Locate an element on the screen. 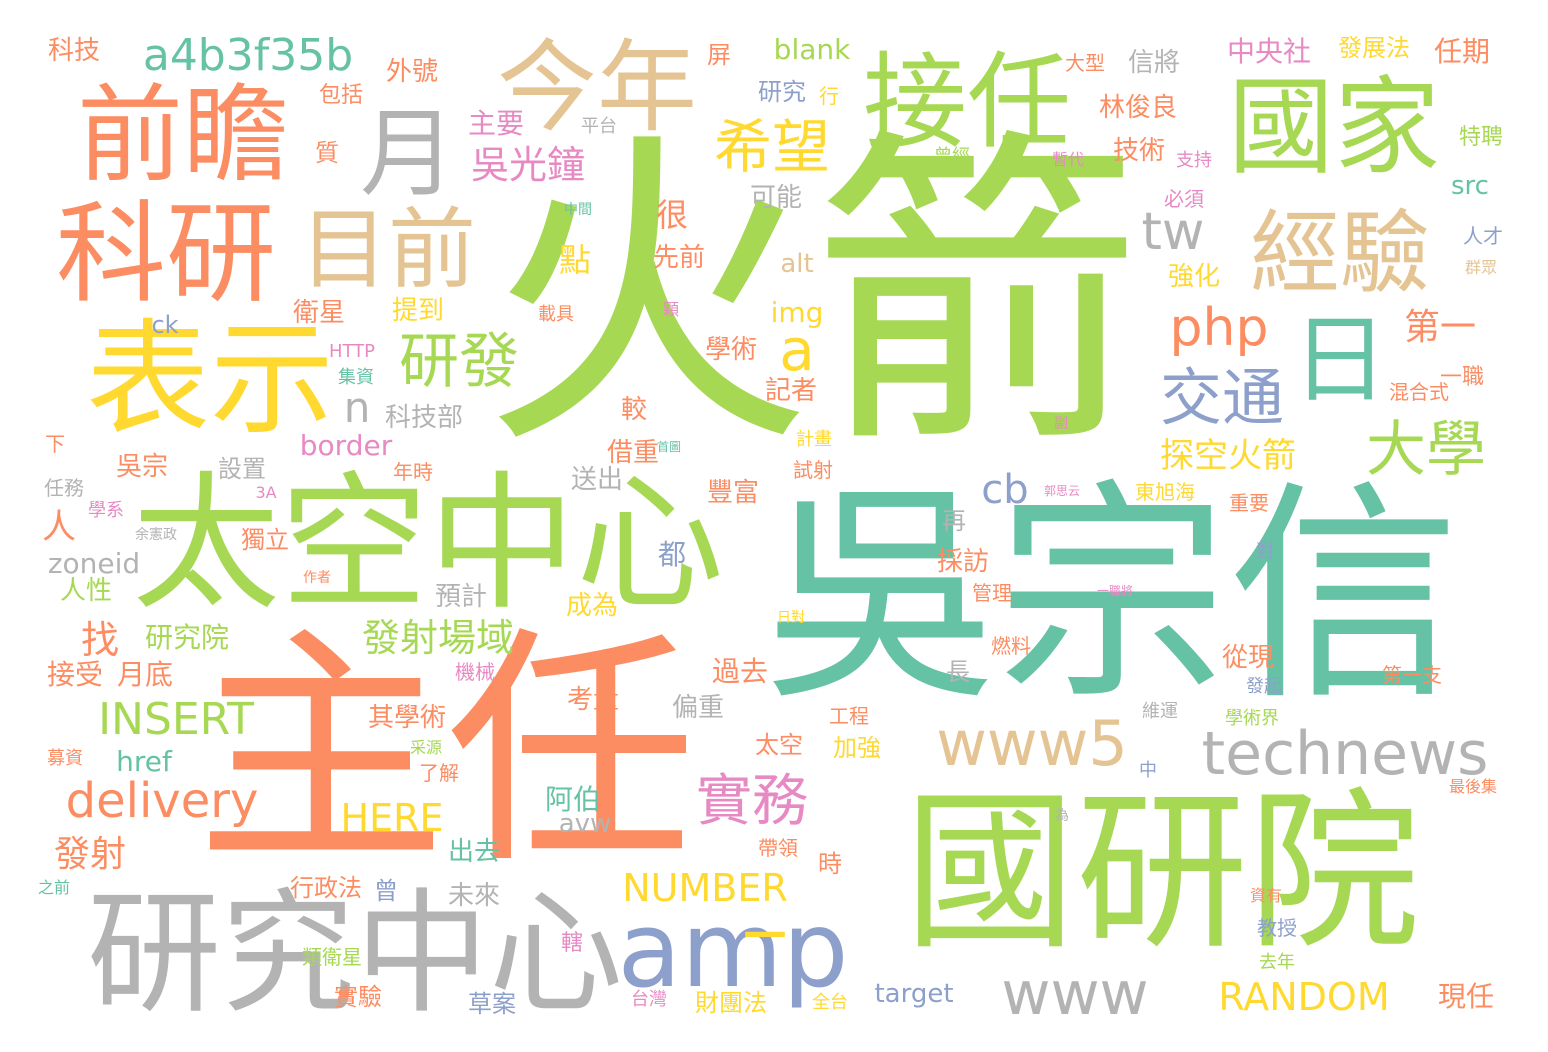 The image size is (1548, 1052). word-first: 第一 is located at coordinates (1440, 327).